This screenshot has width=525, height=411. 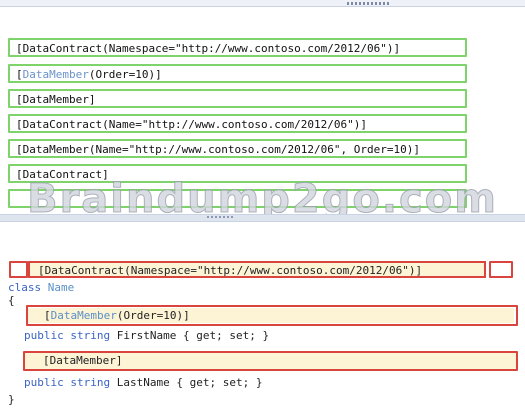 I want to click on divider-handle, so click(x=221, y=217).